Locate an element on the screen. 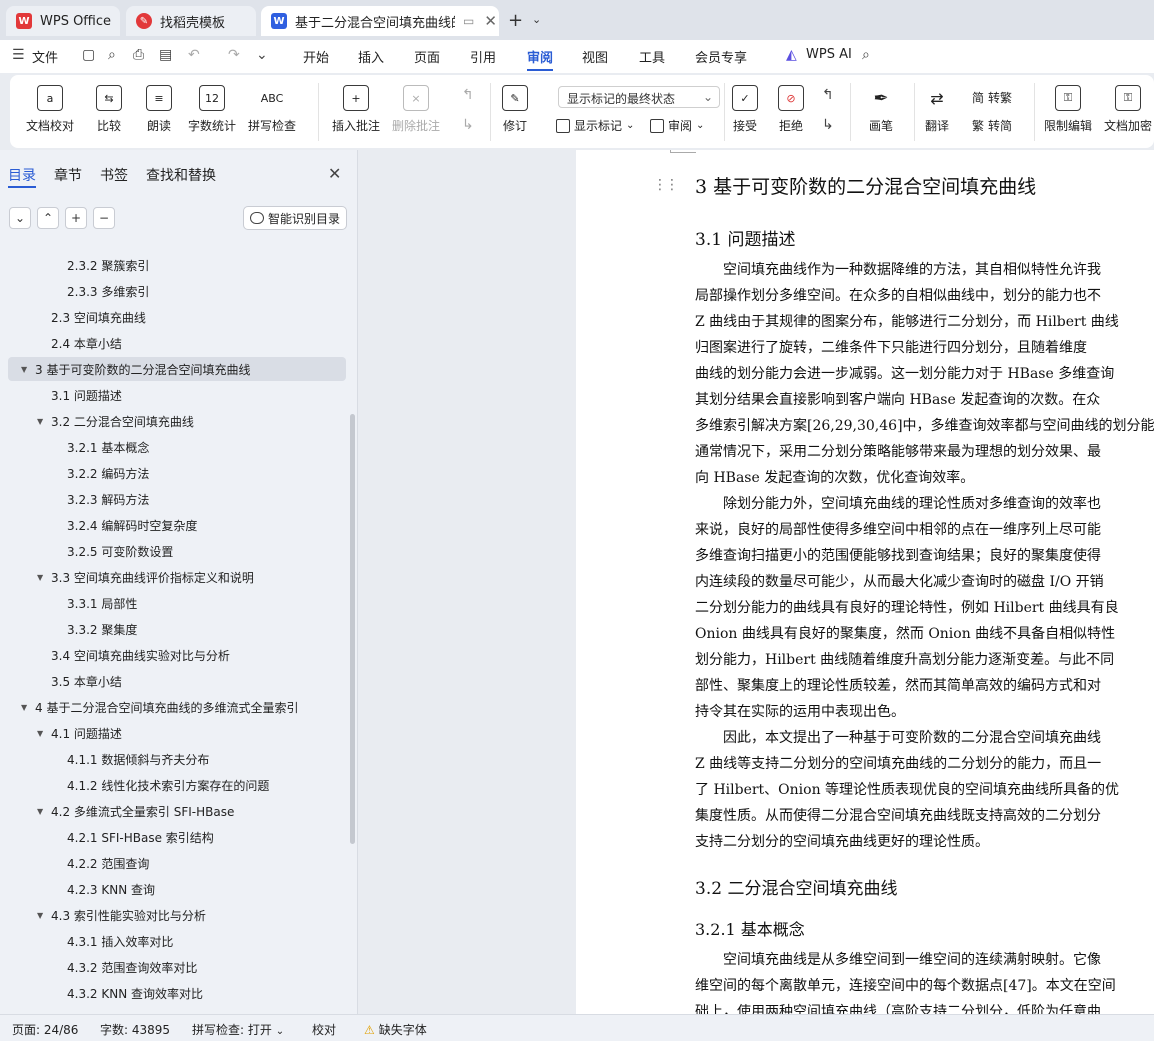 Image resolution: width=1154 pixels, height=1041 pixels. toc-item: 3.2.1 基本概念 is located at coordinates (173, 447).